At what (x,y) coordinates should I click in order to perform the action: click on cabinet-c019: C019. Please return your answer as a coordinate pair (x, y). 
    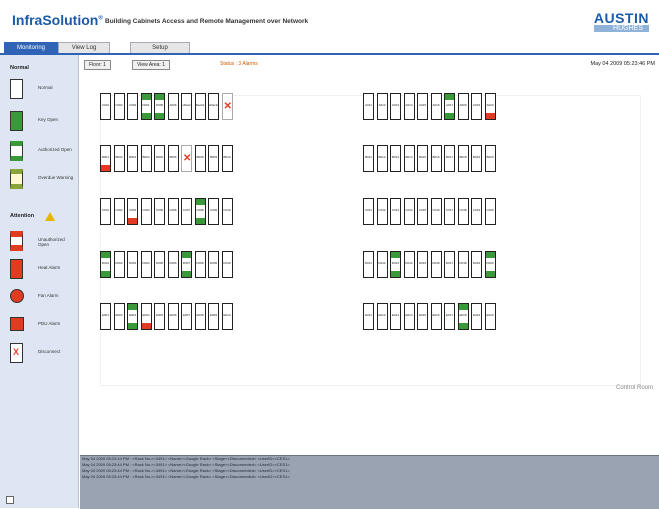
    Looking at the image, I should click on (476, 211).